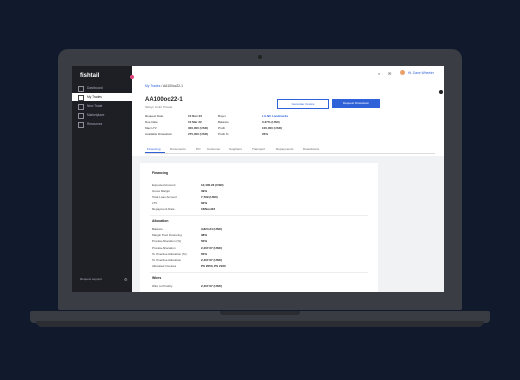 The height and width of the screenshot is (380, 520). Describe the element at coordinates (157, 229) in the screenshot. I see `row-label: Balance` at that location.